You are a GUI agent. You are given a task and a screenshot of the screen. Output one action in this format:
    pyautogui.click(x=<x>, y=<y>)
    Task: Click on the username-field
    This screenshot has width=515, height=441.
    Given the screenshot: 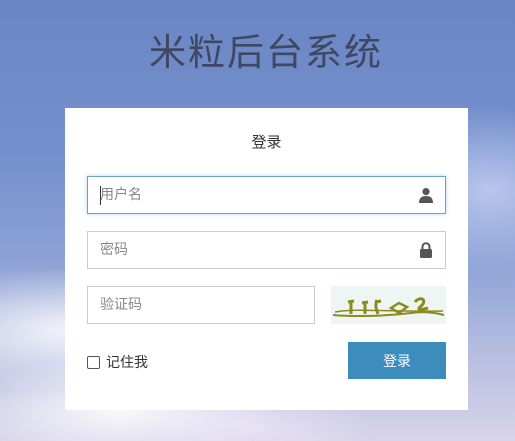 What is the action you would take?
    pyautogui.click(x=266, y=195)
    